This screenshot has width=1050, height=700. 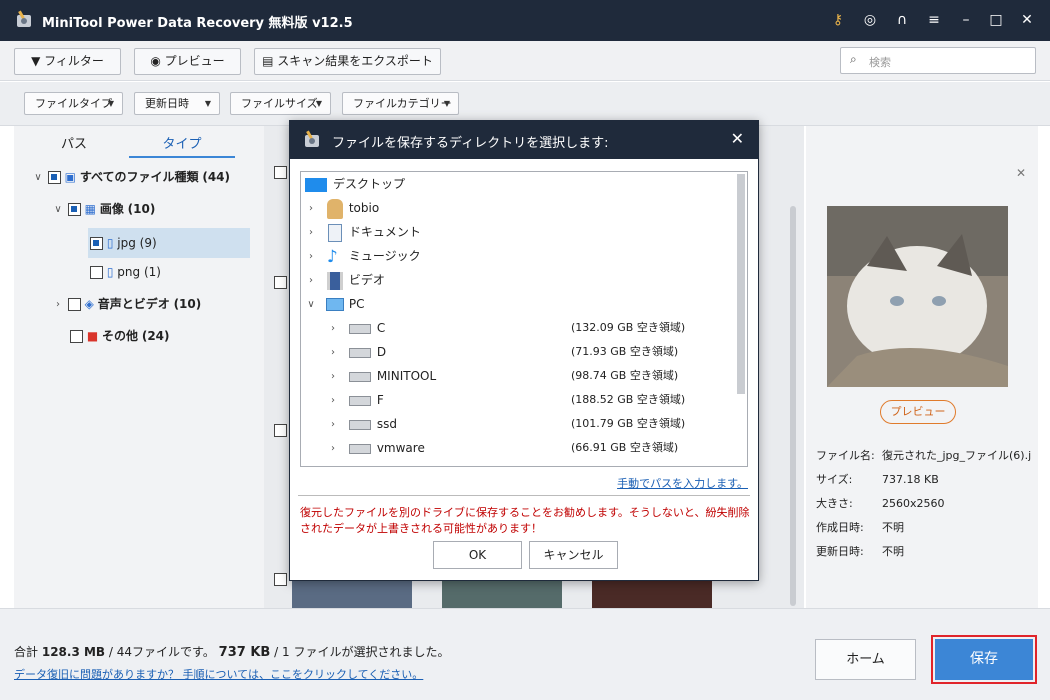 I want to click on menu-icon: ≡, so click(x=934, y=20).